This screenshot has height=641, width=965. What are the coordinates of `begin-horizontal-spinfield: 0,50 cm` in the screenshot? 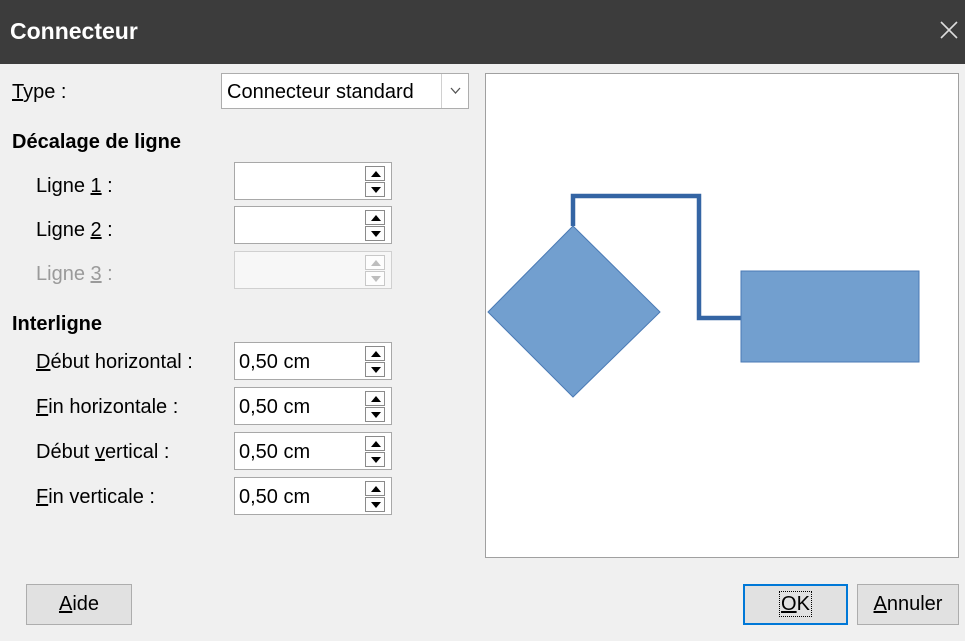 It's located at (313, 361).